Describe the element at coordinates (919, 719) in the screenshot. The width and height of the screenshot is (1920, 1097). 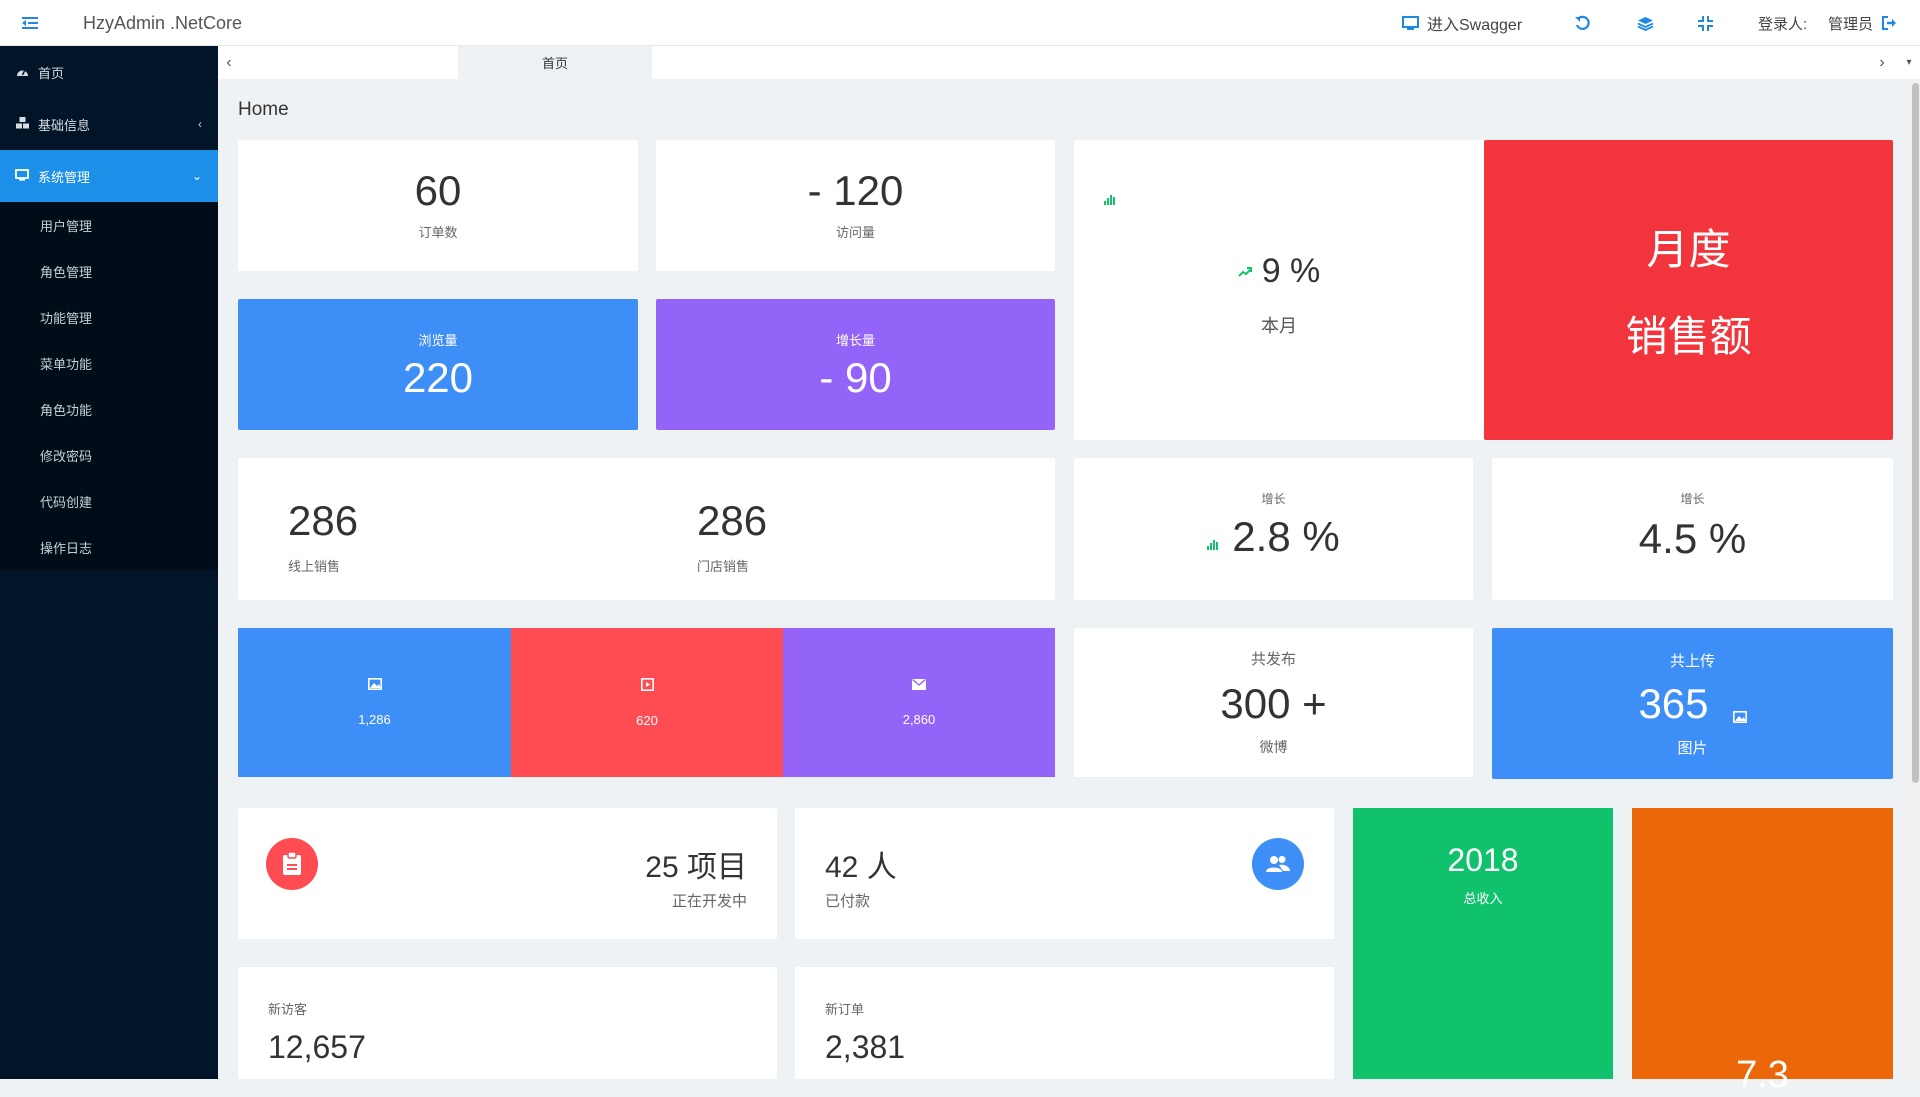
I see `tri-value-3: 2,860` at that location.